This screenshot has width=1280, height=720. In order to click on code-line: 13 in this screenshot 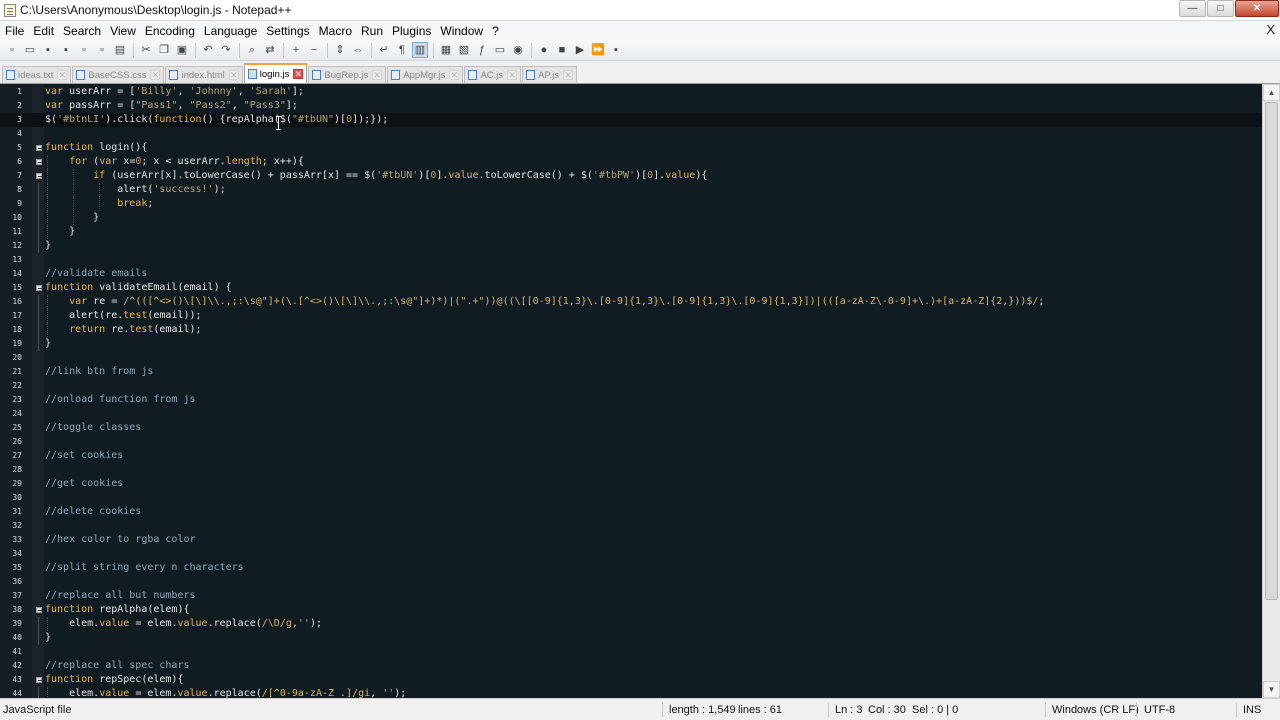, I will do `click(631, 260)`.